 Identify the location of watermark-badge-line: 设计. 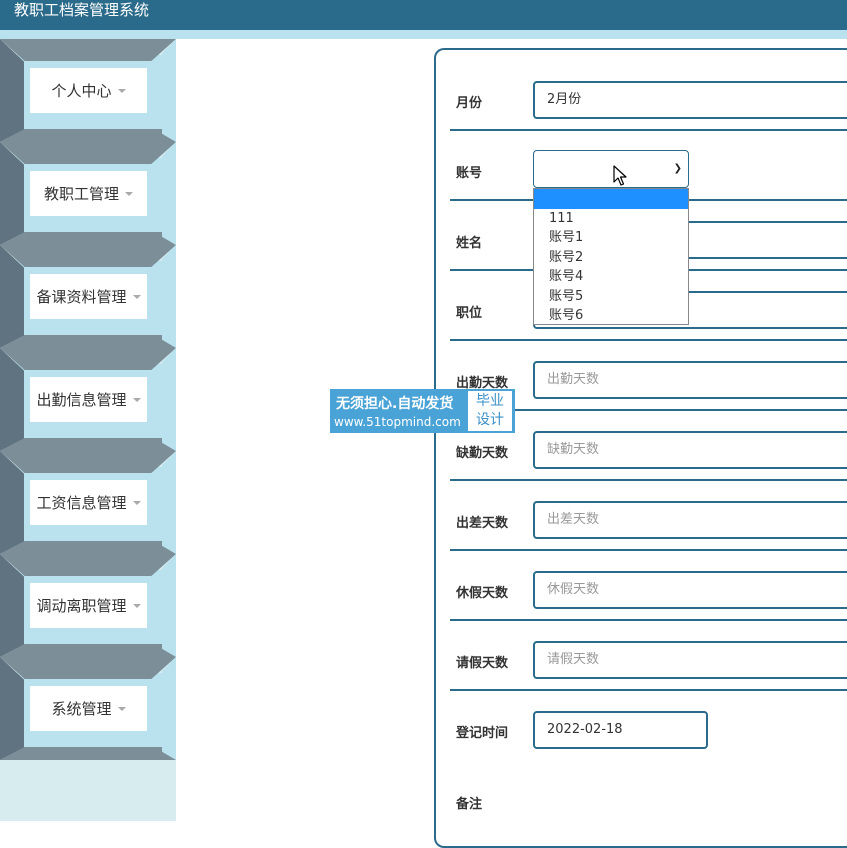
(490, 420).